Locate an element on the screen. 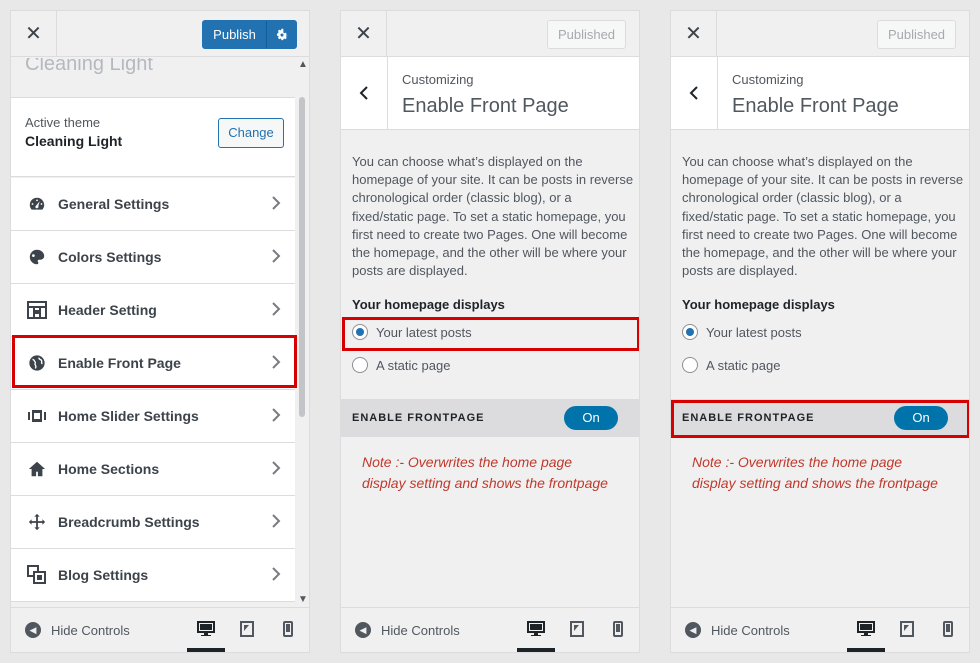 This screenshot has height=663, width=980. publish-label: Publish is located at coordinates (235, 34).